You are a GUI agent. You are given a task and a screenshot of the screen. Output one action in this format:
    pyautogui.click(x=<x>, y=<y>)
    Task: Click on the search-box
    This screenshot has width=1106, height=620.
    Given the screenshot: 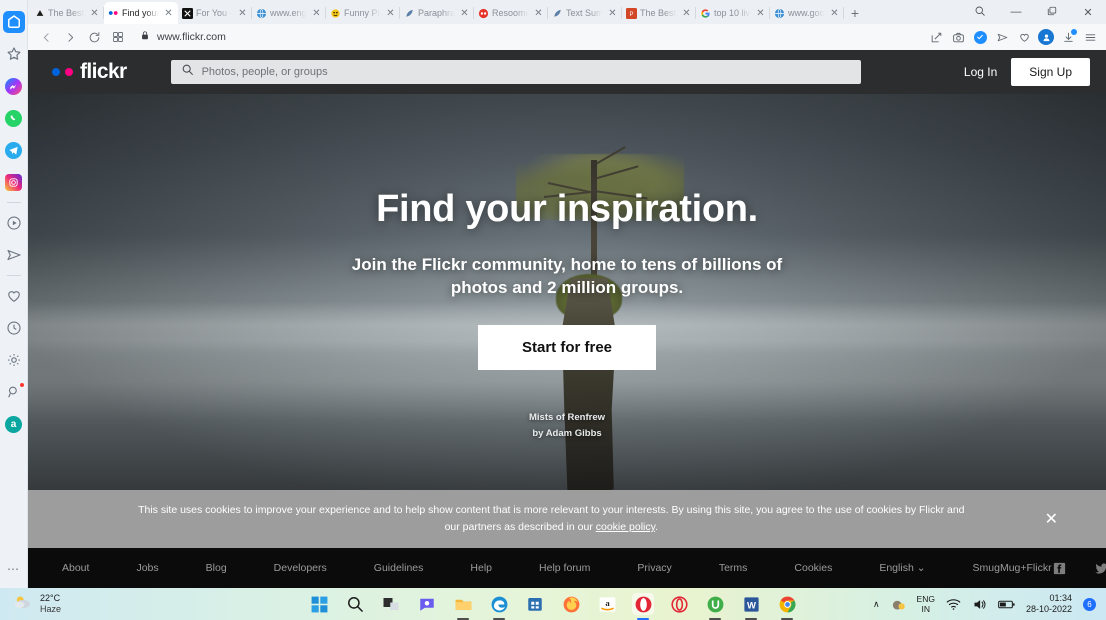 What is the action you would take?
    pyautogui.click(x=515, y=72)
    